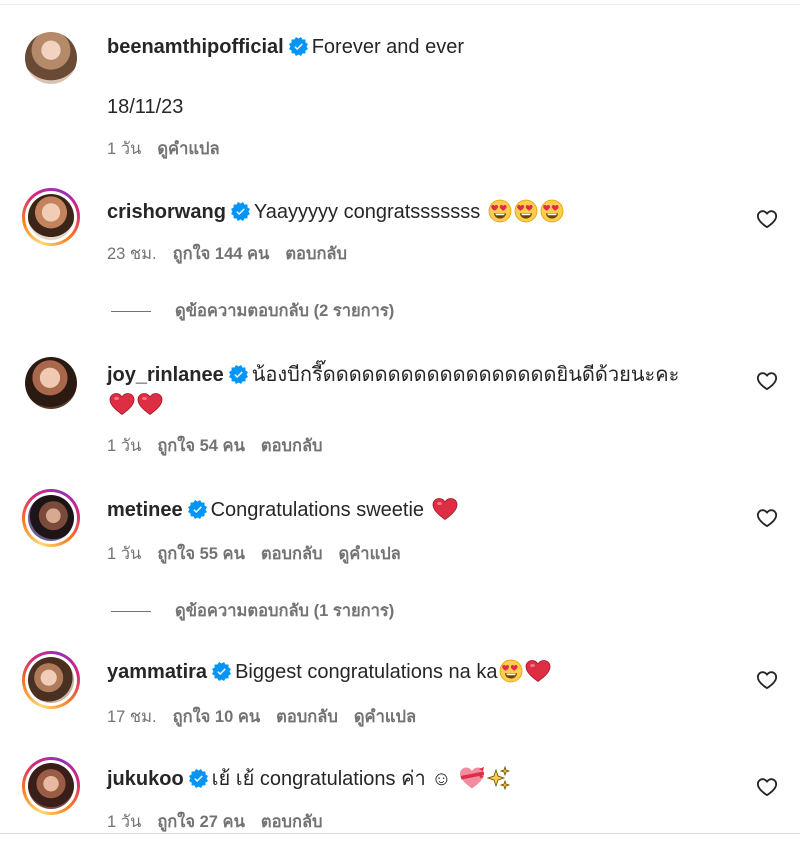 The image size is (800, 847). What do you see at coordinates (317, 510) in the screenshot?
I see `comment-text: Congratulations sweetie` at bounding box center [317, 510].